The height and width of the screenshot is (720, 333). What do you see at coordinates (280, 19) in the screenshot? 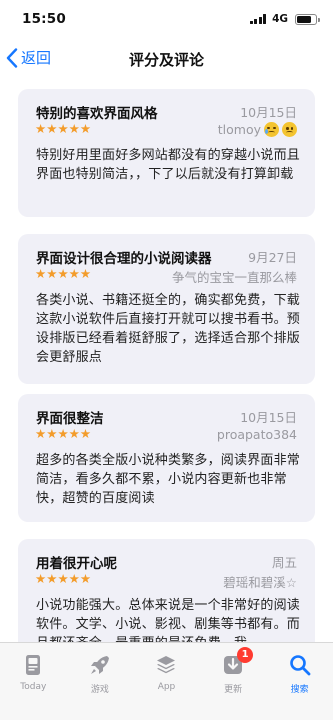
I see `network-type: 4G` at bounding box center [280, 19].